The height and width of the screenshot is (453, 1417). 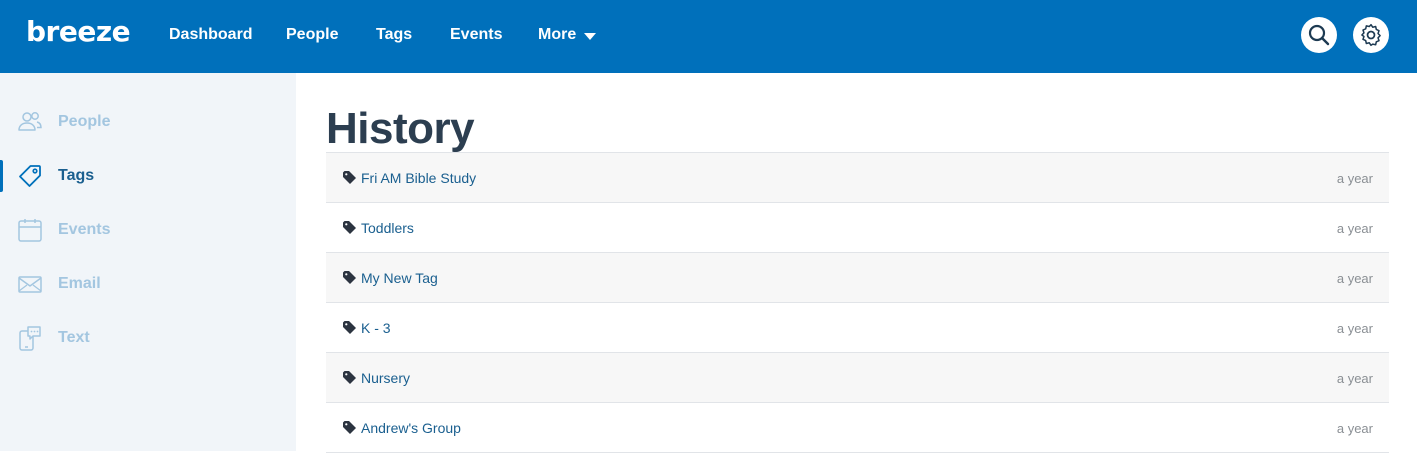 I want to click on sidebar-item-email: Email, so click(x=148, y=284).